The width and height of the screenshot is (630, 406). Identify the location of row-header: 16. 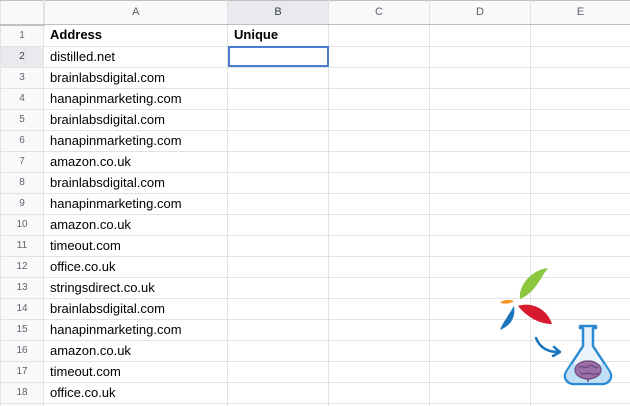
(22, 350).